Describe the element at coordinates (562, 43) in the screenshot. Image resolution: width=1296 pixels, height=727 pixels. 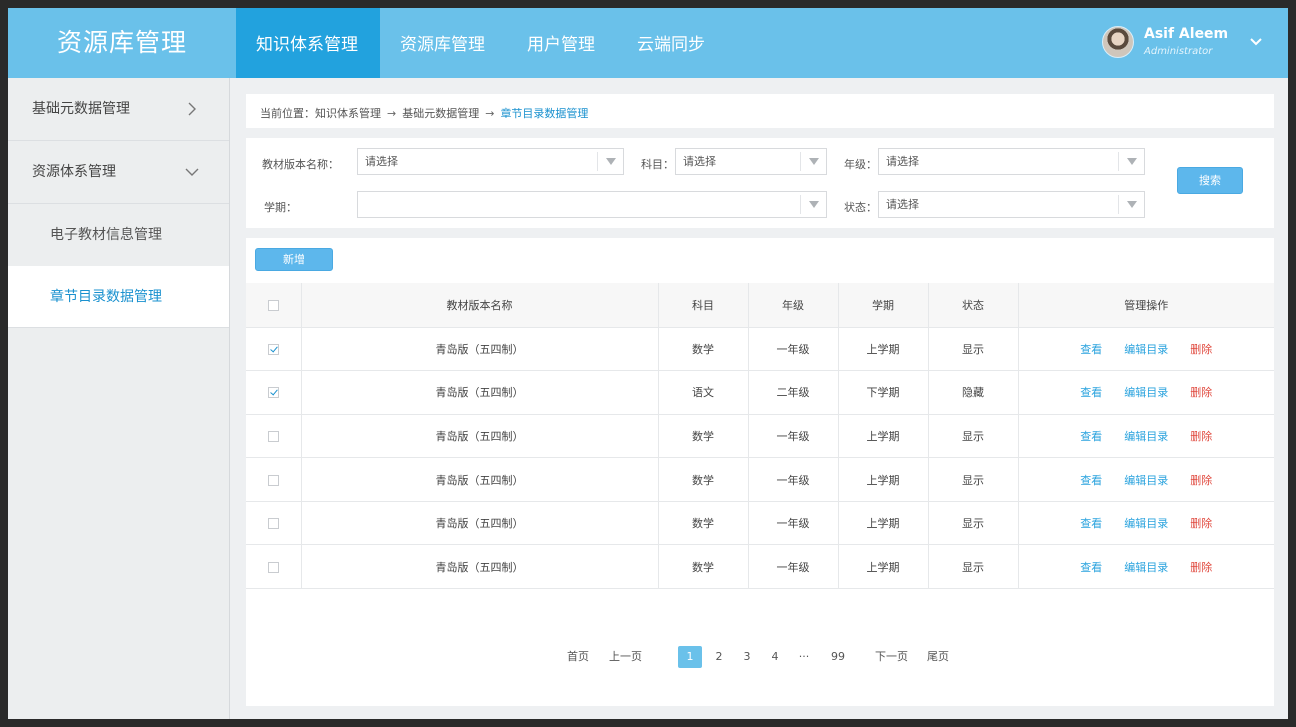
I see `nav-item-users: 用户管理` at that location.